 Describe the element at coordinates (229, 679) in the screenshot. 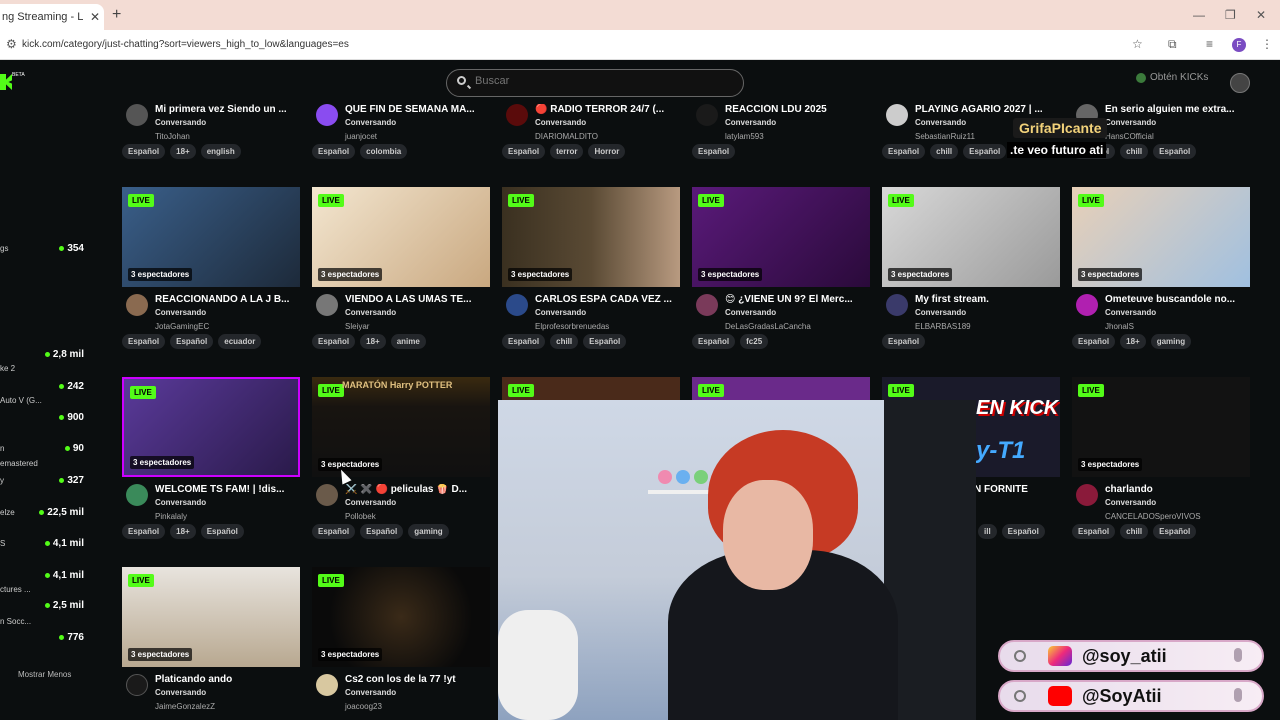

I see `stream-title: Platicando ando` at that location.